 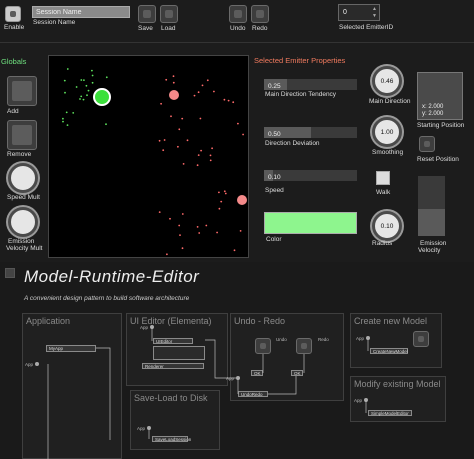 I want to click on create-model-panel-title: Create new Model, so click(x=391, y=321).